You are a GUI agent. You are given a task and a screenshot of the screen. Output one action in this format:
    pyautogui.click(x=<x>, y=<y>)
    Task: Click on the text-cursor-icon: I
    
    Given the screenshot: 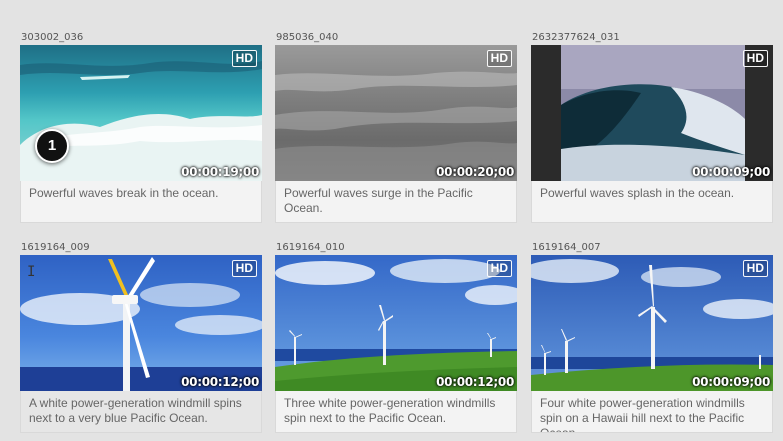 What is the action you would take?
    pyautogui.click(x=31, y=272)
    